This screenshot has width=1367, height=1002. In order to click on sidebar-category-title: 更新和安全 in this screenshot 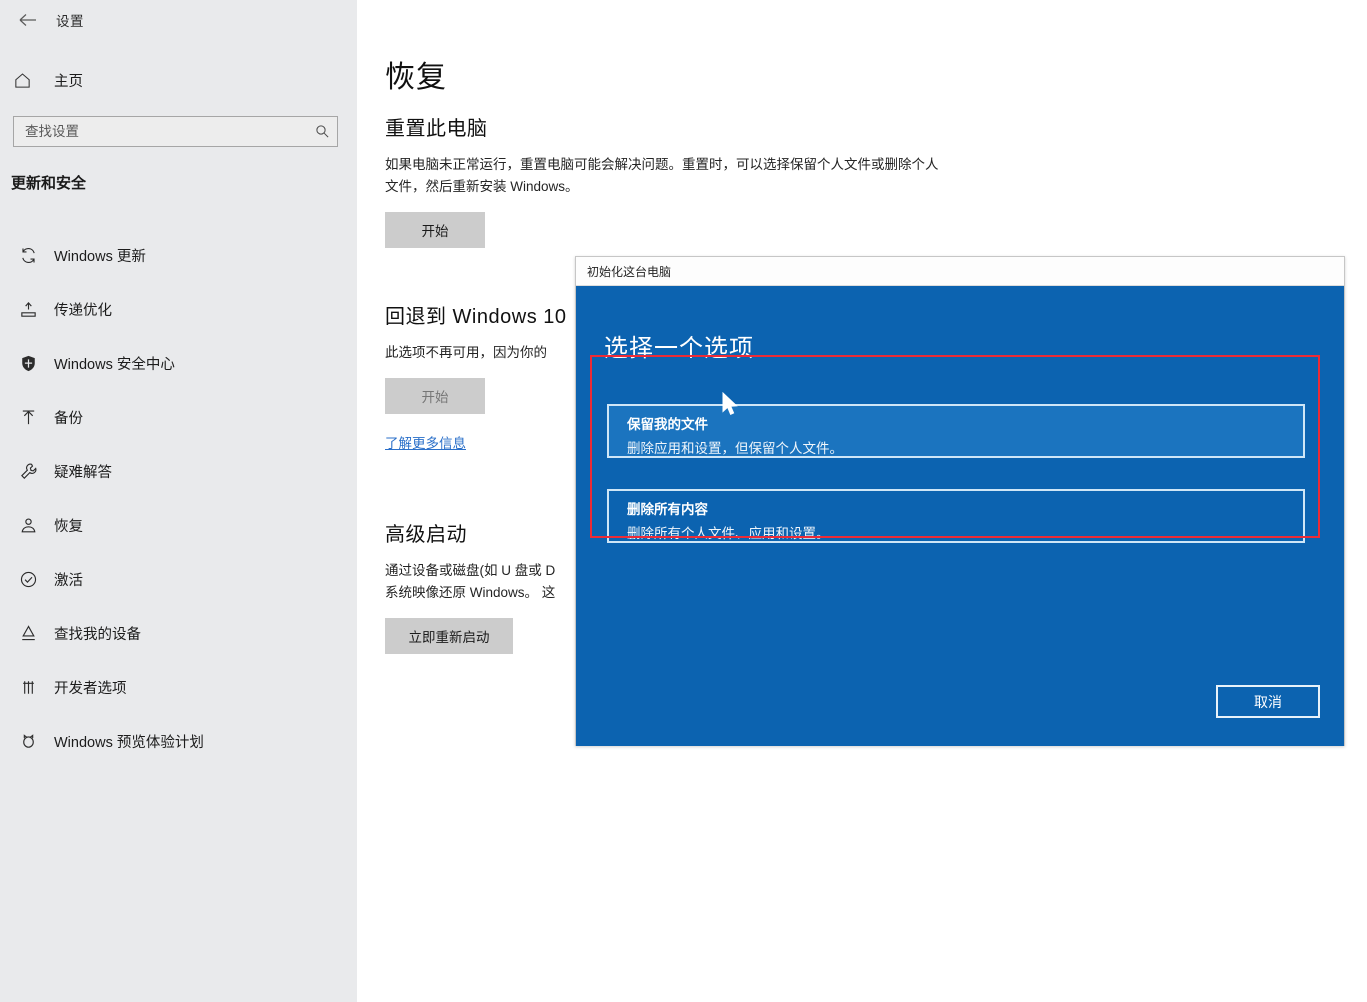, I will do `click(49, 183)`.